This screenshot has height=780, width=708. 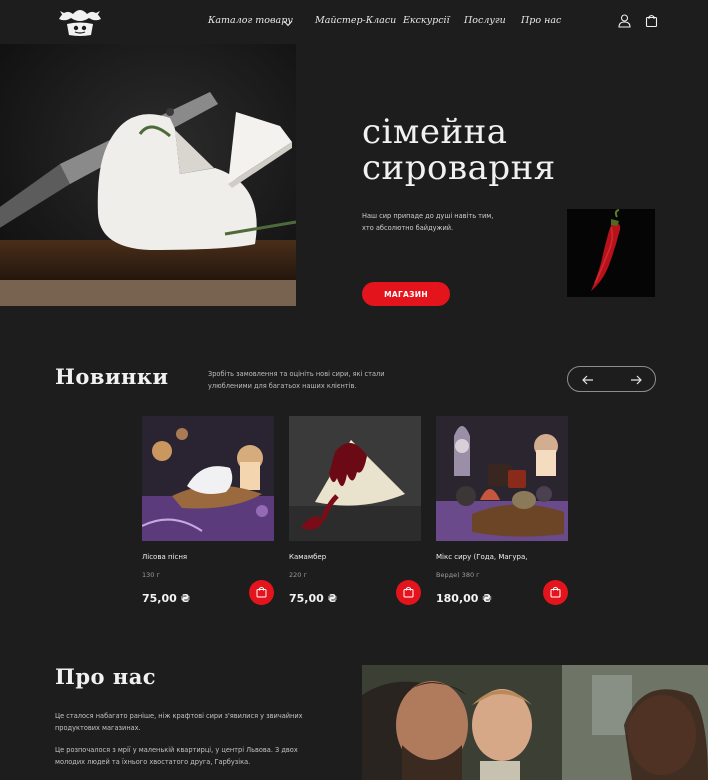 I want to click on product-image-lisova-pisnia, so click(x=208, y=478).